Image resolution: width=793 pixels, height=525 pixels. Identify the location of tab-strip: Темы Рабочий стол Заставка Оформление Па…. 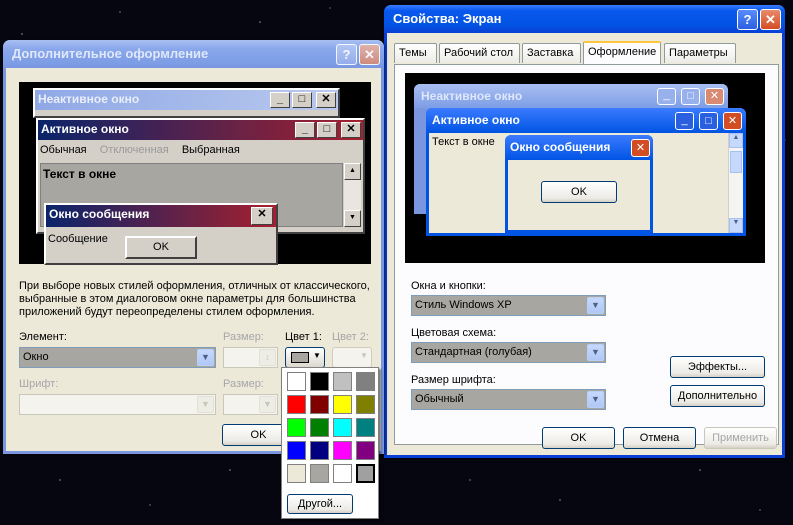
(586, 53).